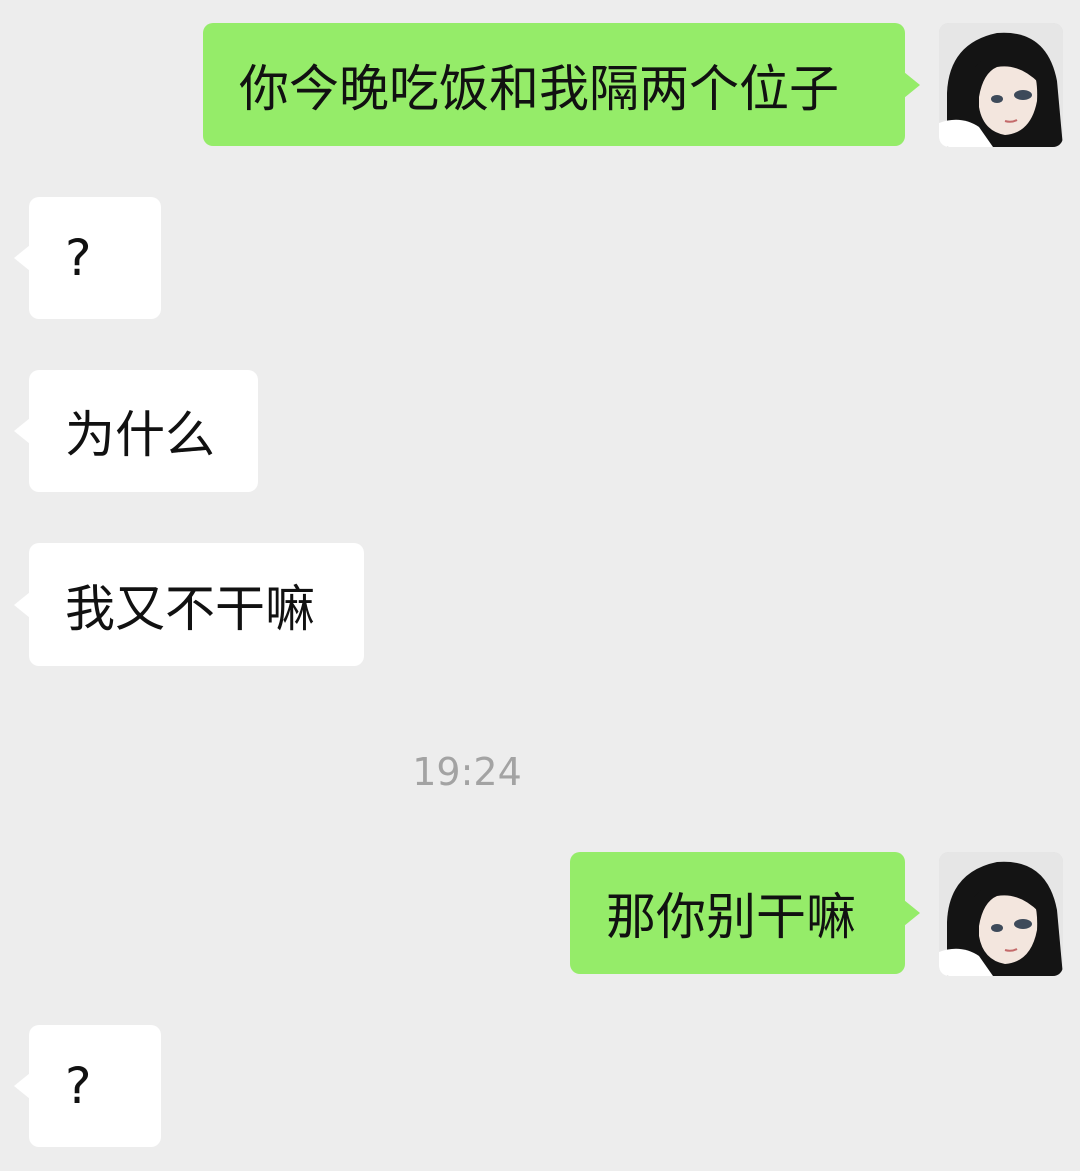  I want to click on message-bubble-sent: 你今晚吃饭和我隔两个位子, so click(561, 84).